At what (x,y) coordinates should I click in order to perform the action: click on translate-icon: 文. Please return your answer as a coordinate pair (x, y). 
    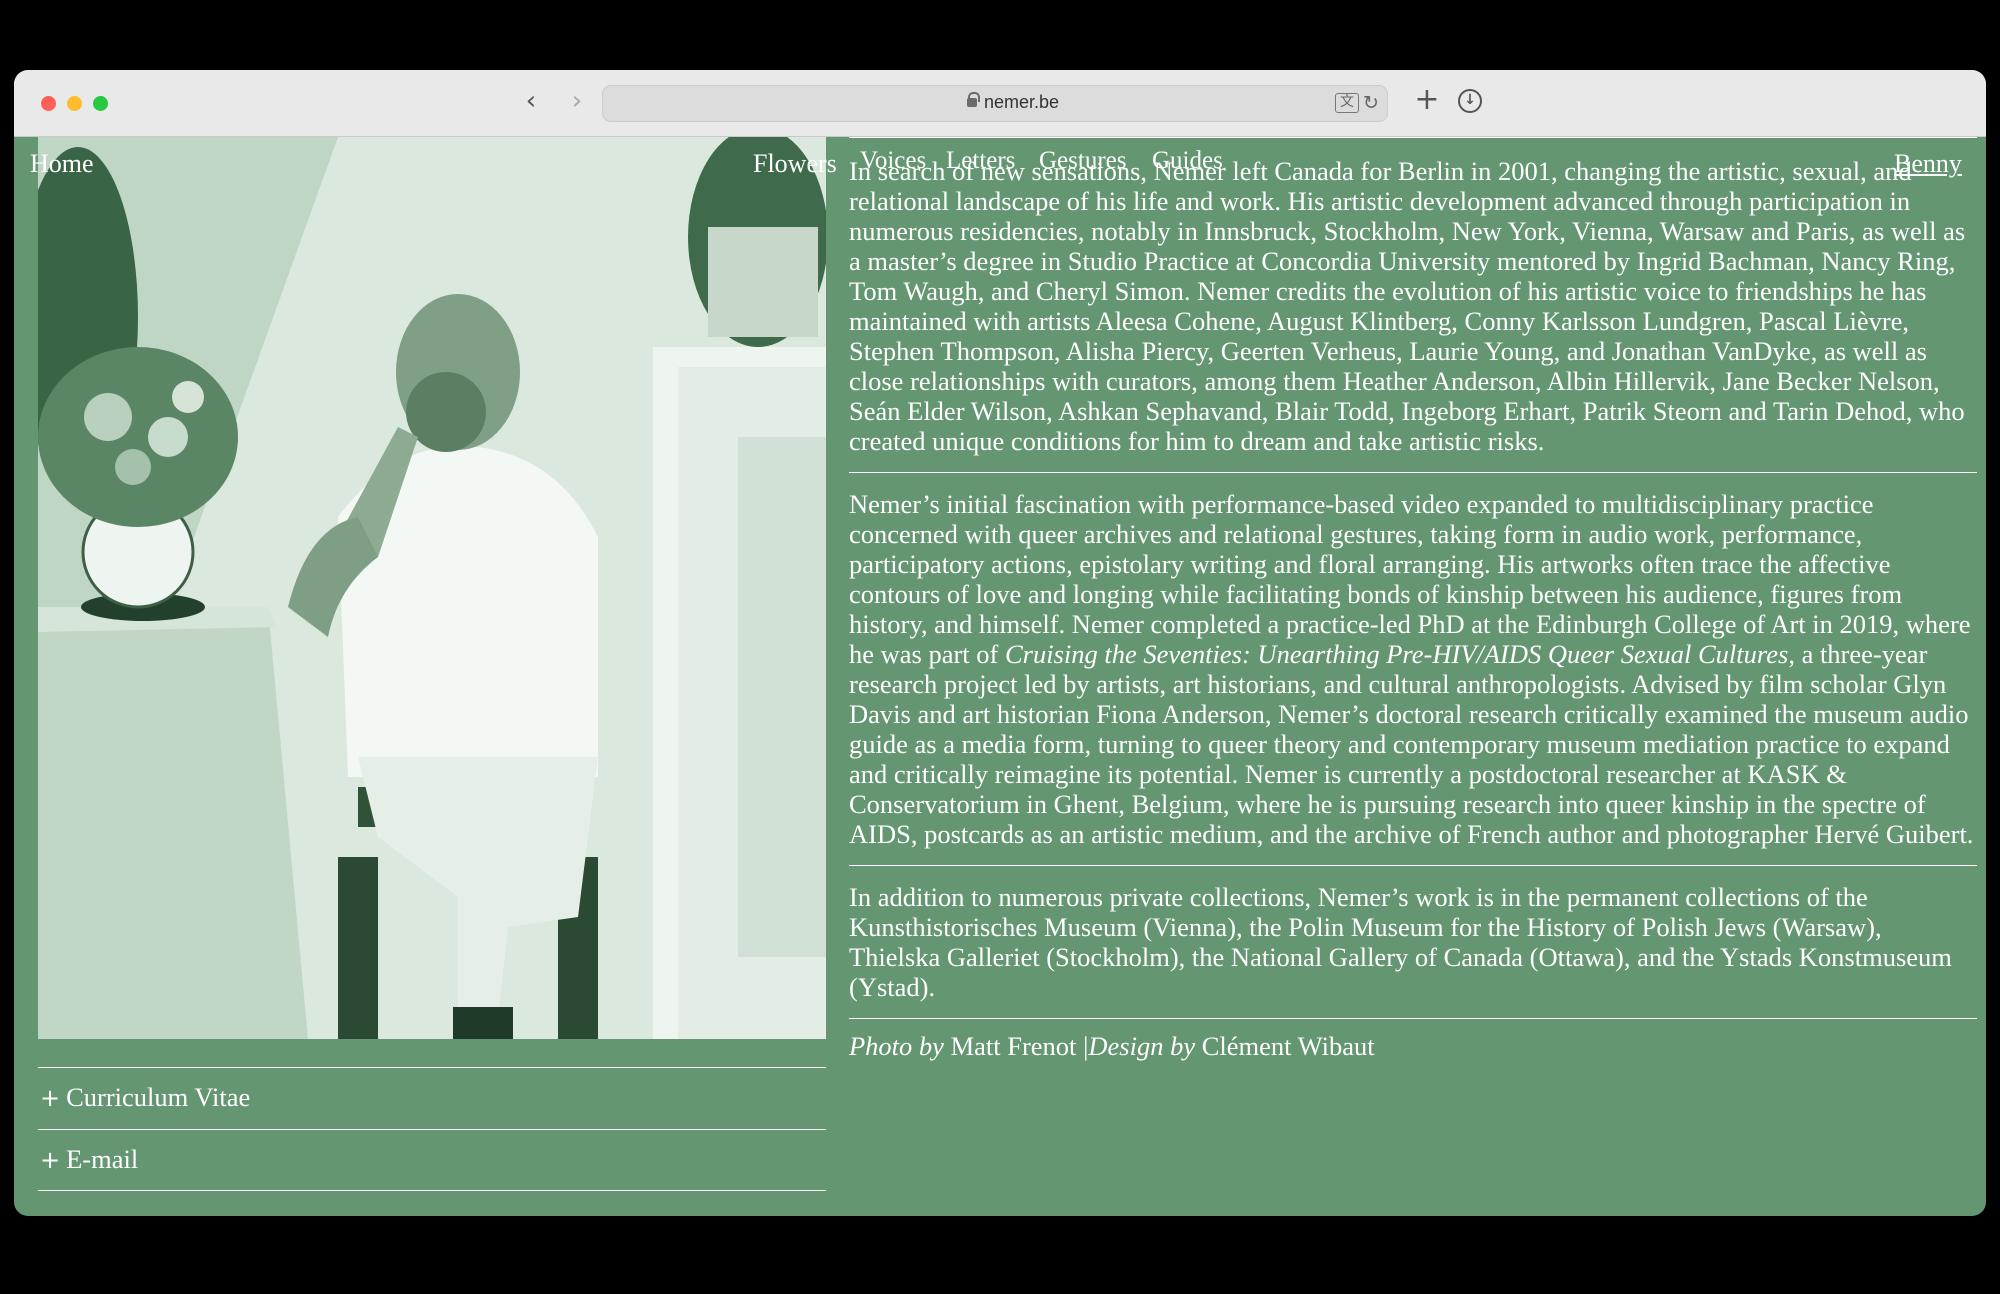
    Looking at the image, I should click on (1347, 103).